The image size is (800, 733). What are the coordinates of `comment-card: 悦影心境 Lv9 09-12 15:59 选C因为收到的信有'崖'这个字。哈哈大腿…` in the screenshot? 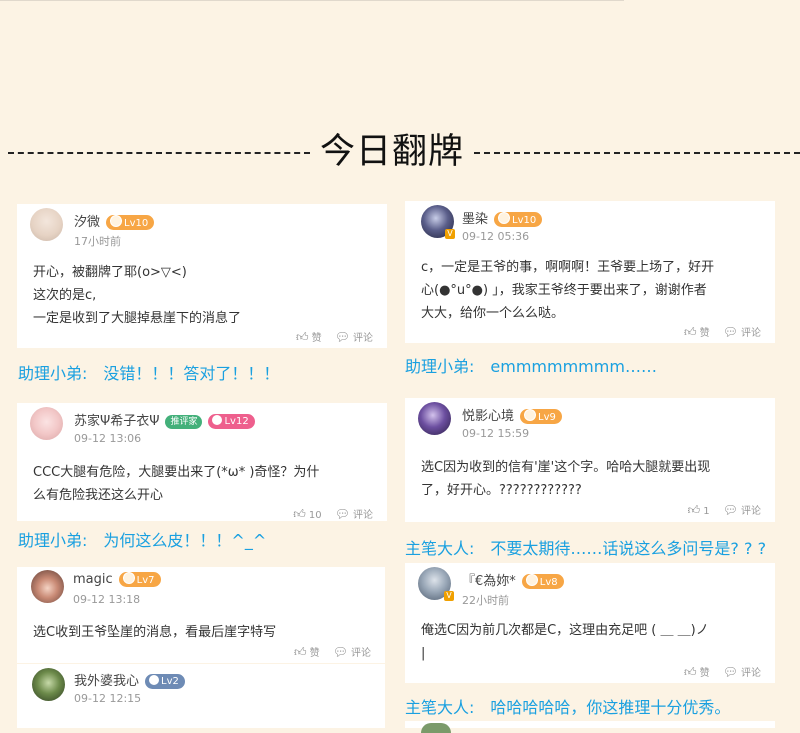 It's located at (590, 460).